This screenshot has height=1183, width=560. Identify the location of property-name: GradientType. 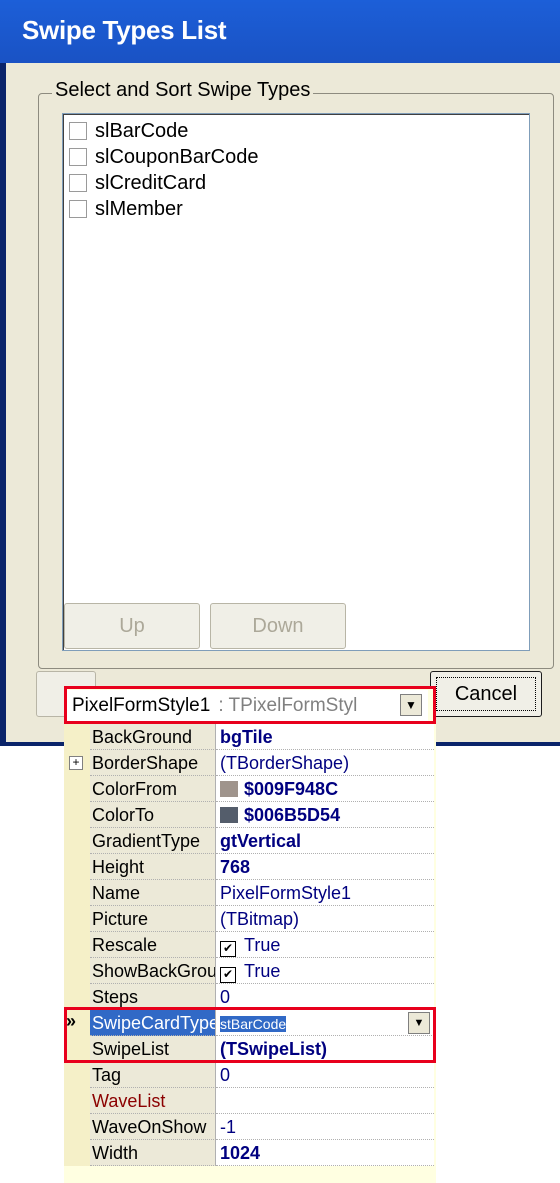
(153, 841).